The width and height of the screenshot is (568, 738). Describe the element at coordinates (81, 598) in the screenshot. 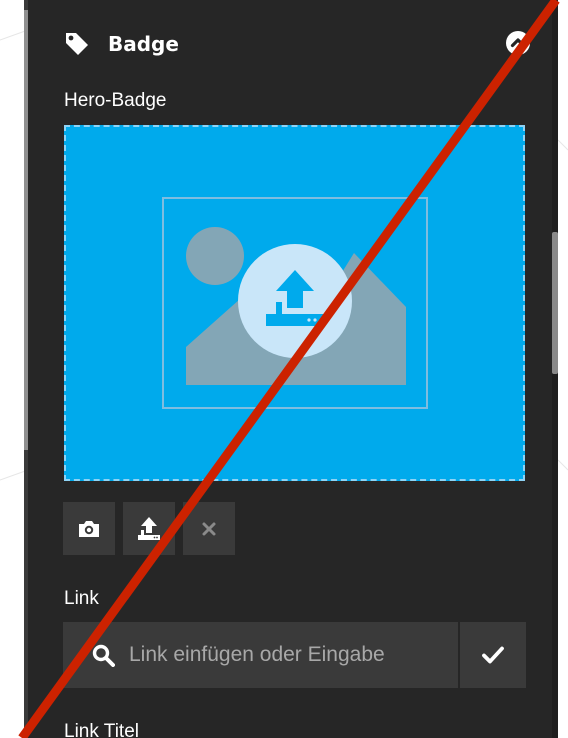

I see `link-label: Link` at that location.